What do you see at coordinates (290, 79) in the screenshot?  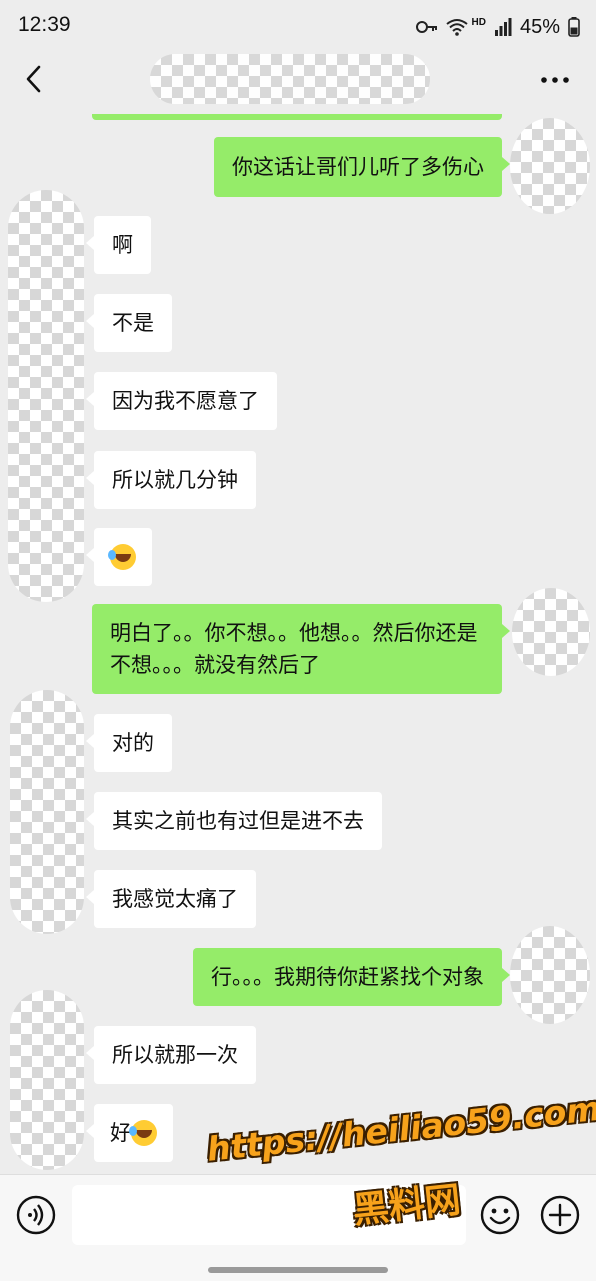 I see `chat-title-redacted` at bounding box center [290, 79].